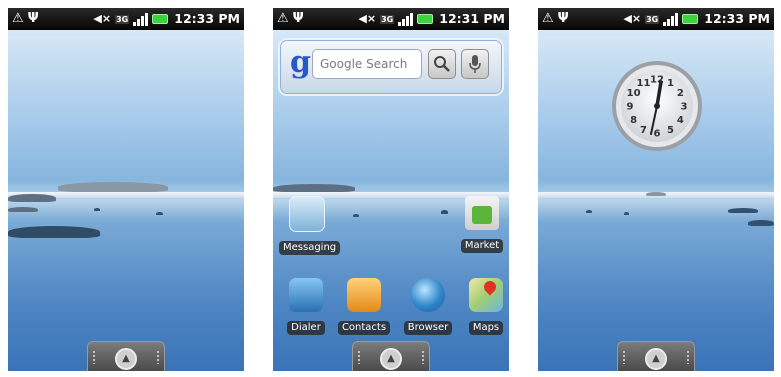  I want to click on clock-numeral: 11, so click(644, 83).